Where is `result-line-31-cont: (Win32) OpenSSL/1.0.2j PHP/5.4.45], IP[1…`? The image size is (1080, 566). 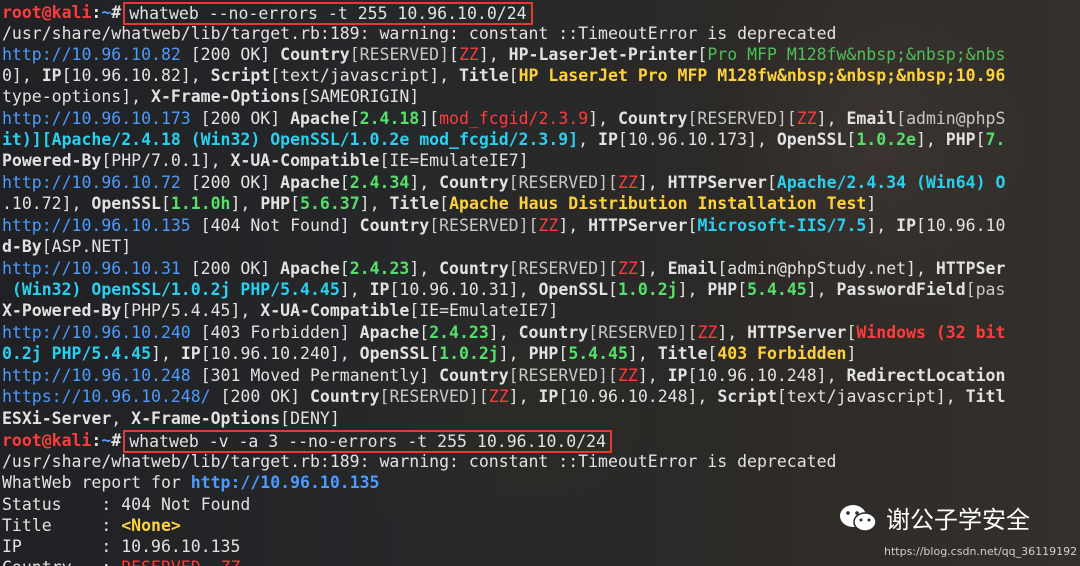 result-line-31-cont: (Win32) OpenSSL/1.0.2j PHP/5.4.45], IP[1… is located at coordinates (504, 289).